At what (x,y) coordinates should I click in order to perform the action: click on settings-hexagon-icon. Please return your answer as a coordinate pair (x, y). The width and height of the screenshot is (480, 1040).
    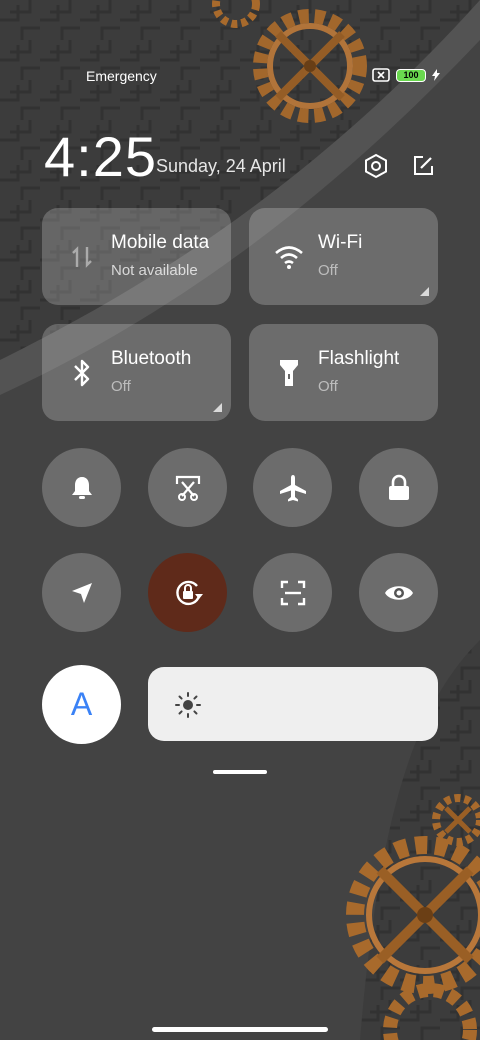
    Looking at the image, I should click on (376, 166).